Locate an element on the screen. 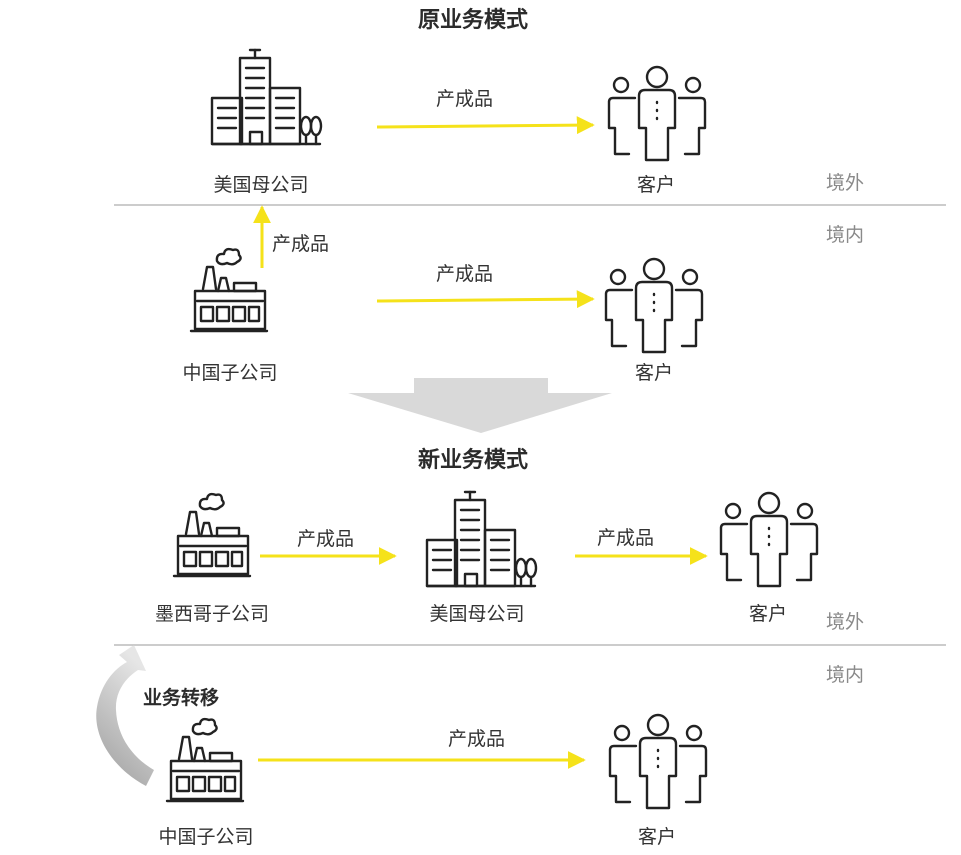 This screenshot has height=855, width=961. transition-down-arrow is located at coordinates (480, 405).